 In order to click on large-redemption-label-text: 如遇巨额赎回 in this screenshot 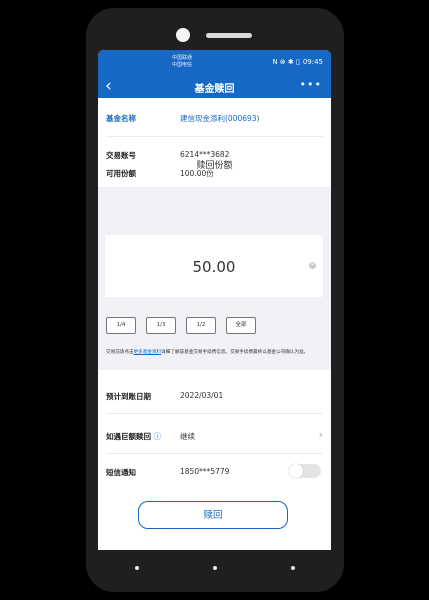, I will do `click(128, 436)`.